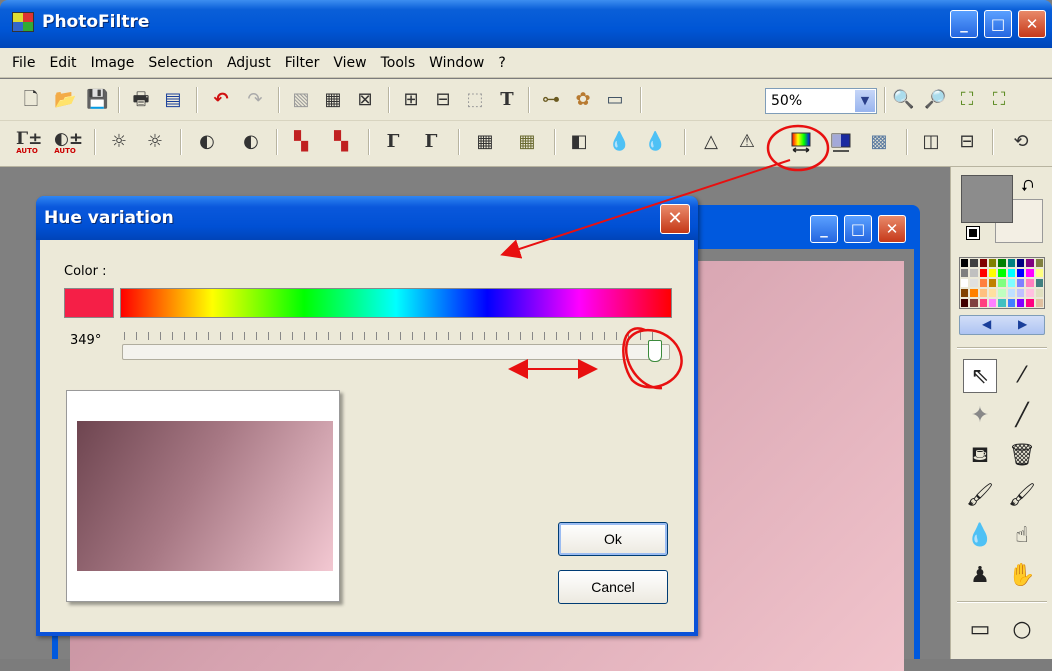 Image resolution: width=1052 pixels, height=671 pixels. Describe the element at coordinates (173, 100) in the screenshot. I see `scanner-icon: ▤` at that location.